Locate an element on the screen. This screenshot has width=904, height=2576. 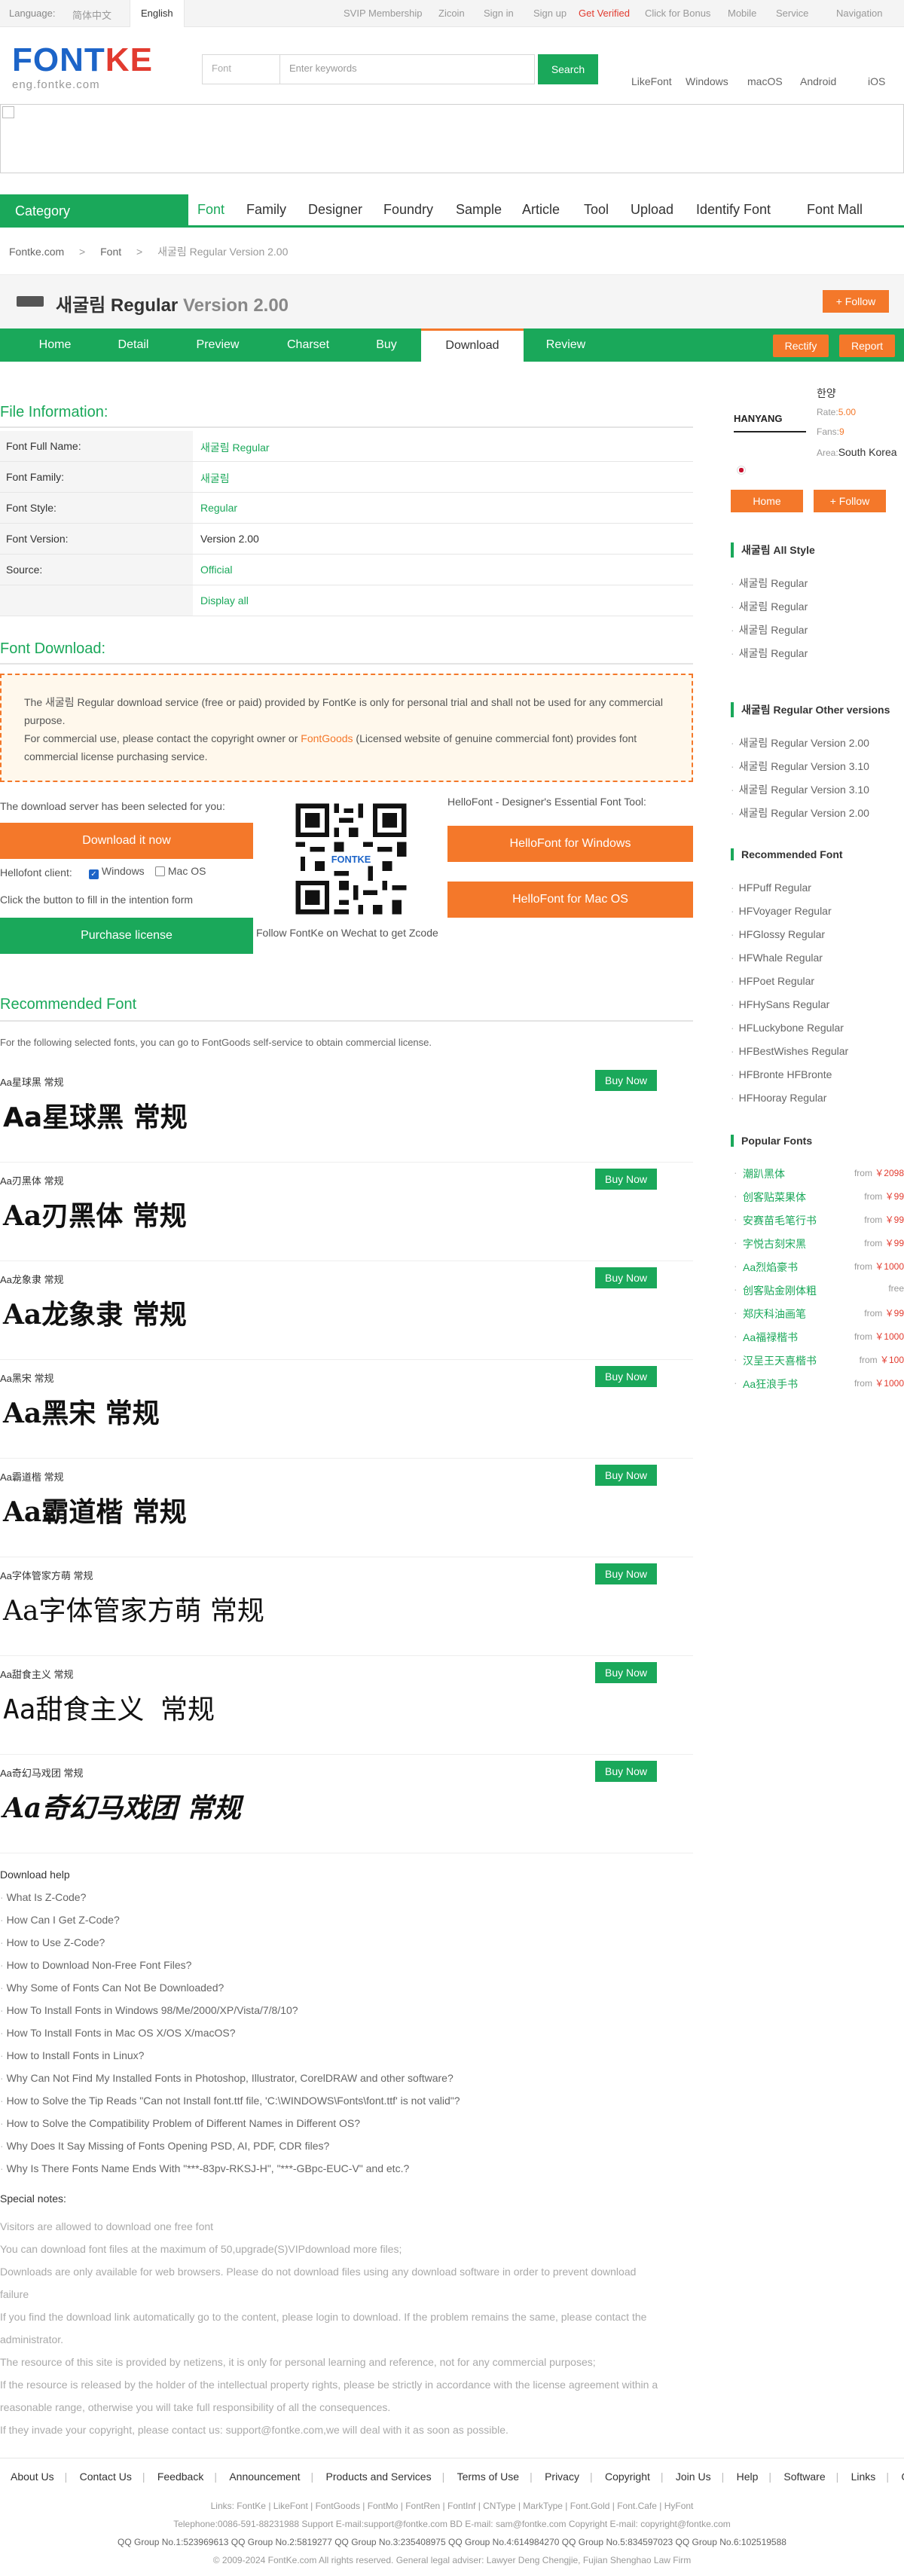
zicoin-link: Zicoin is located at coordinates (452, 14).